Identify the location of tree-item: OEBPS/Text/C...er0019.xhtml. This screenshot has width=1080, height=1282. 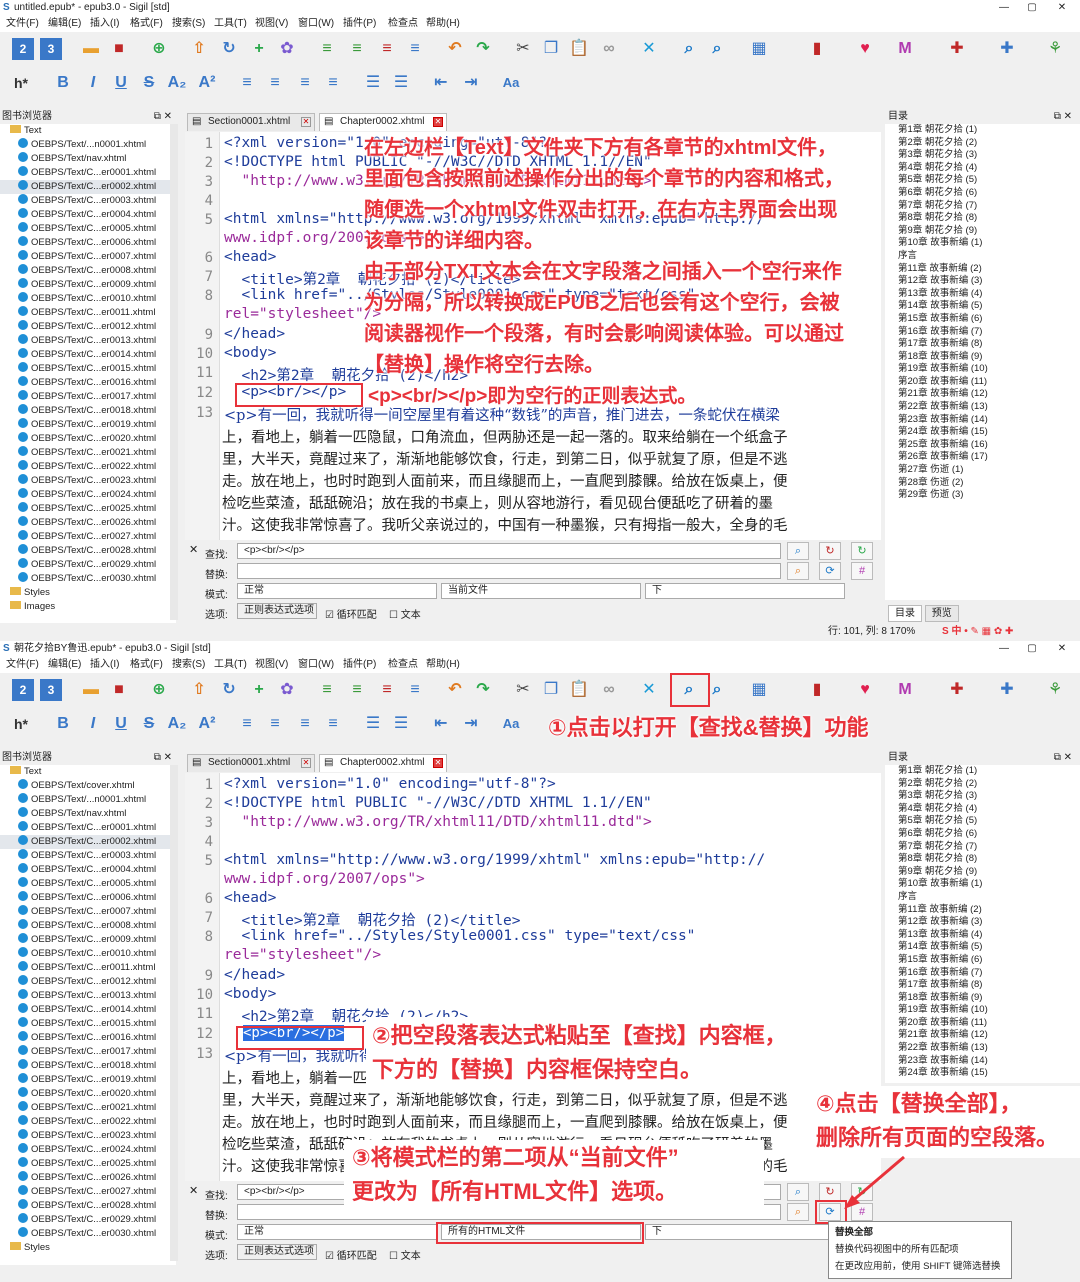
(88, 425).